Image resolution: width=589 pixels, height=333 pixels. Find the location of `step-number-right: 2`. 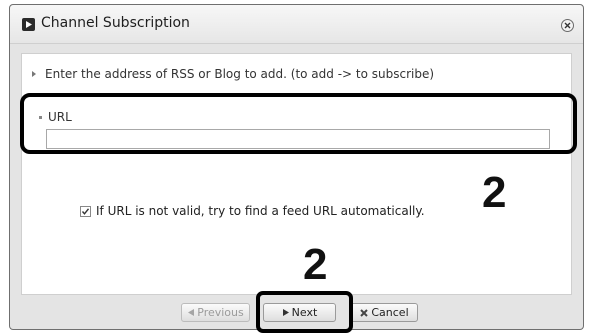

step-number-right: 2 is located at coordinates (494, 192).